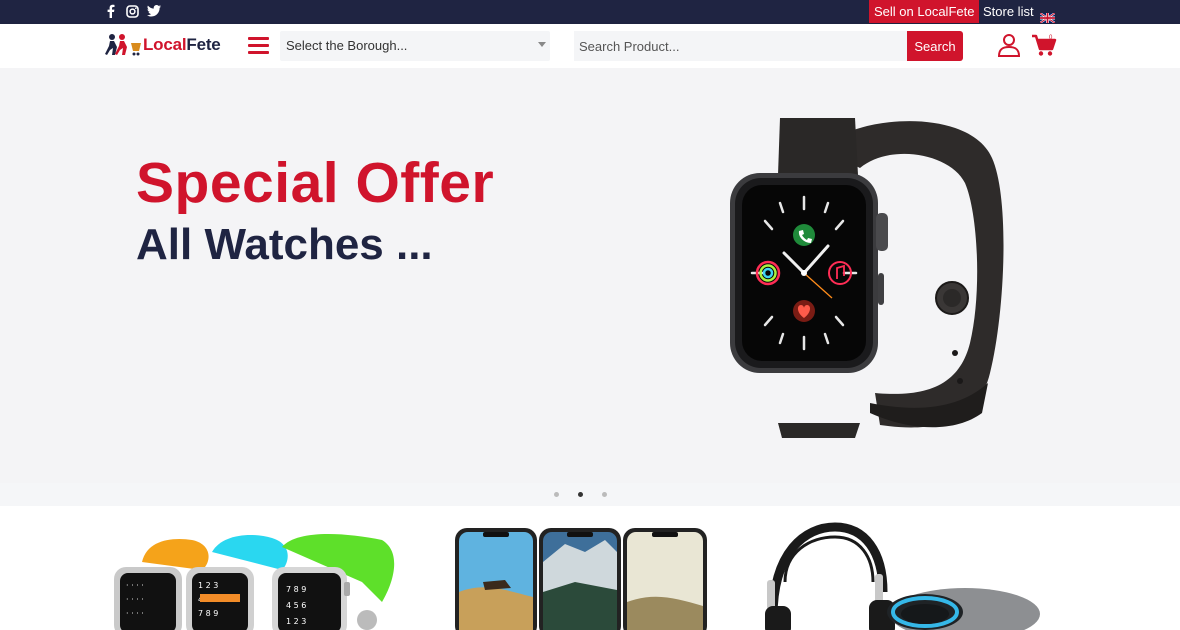 This screenshot has width=1180, height=630. What do you see at coordinates (1044, 45) in the screenshot?
I see `shopping-cart-icon` at bounding box center [1044, 45].